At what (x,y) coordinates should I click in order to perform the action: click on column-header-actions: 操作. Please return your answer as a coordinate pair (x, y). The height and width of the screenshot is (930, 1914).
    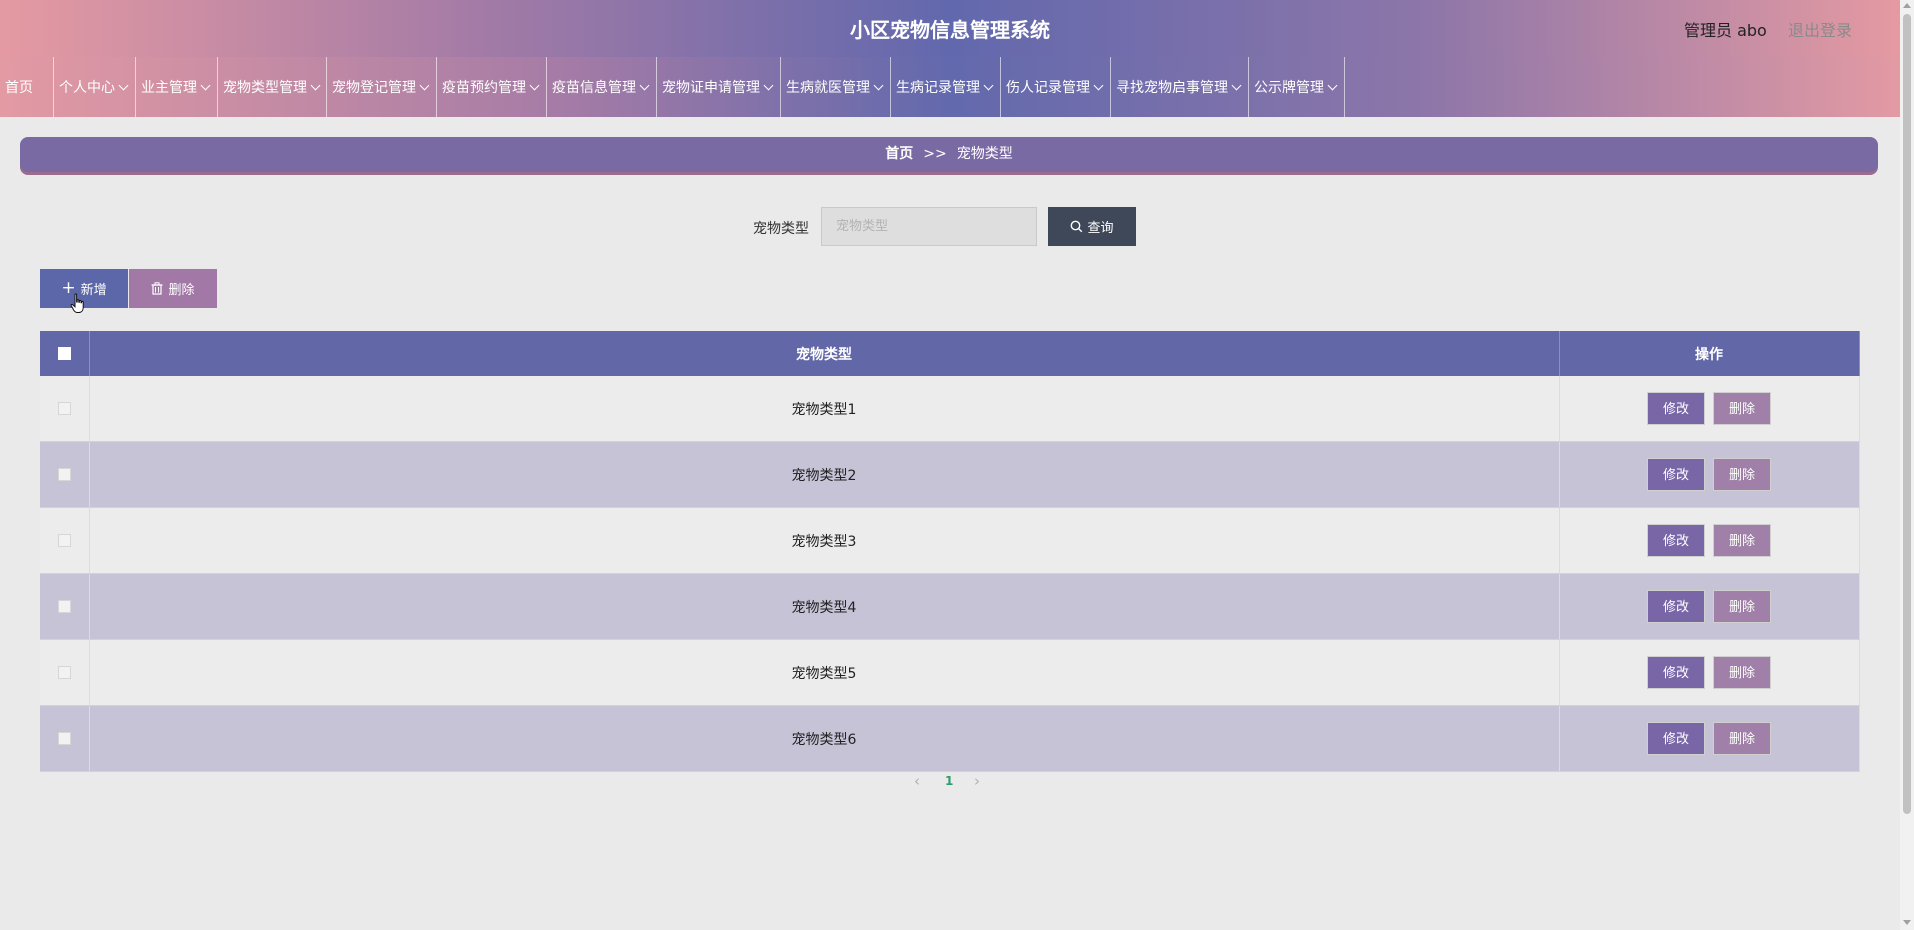
    Looking at the image, I should click on (1709, 353).